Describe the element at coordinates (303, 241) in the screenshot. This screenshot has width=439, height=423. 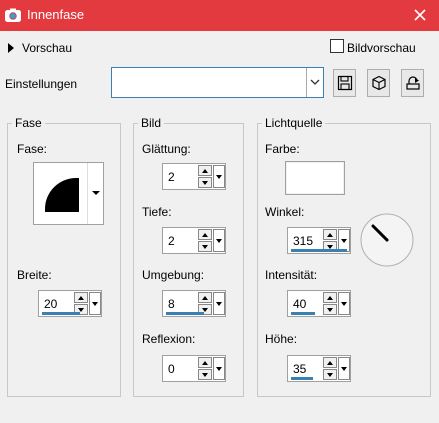
I see `angle-value: 315` at that location.